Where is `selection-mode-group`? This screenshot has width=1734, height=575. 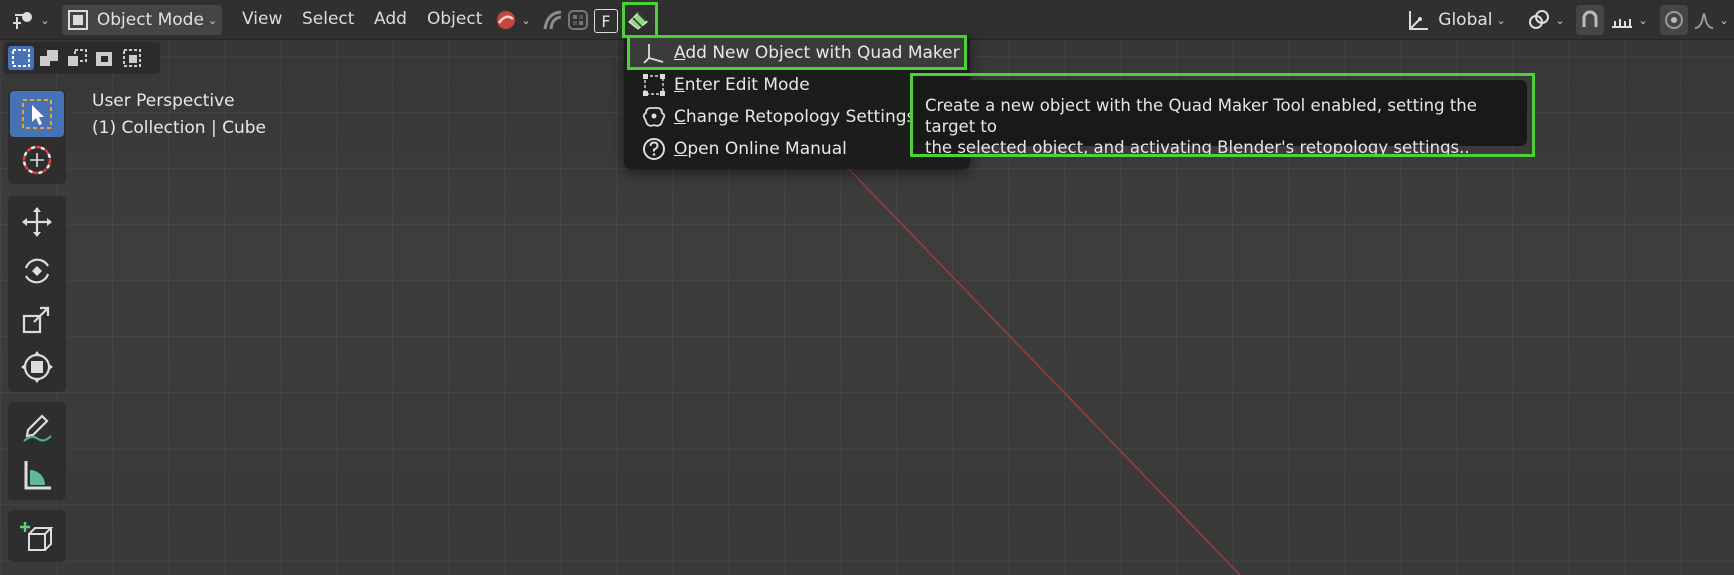 selection-mode-group is located at coordinates (82, 58).